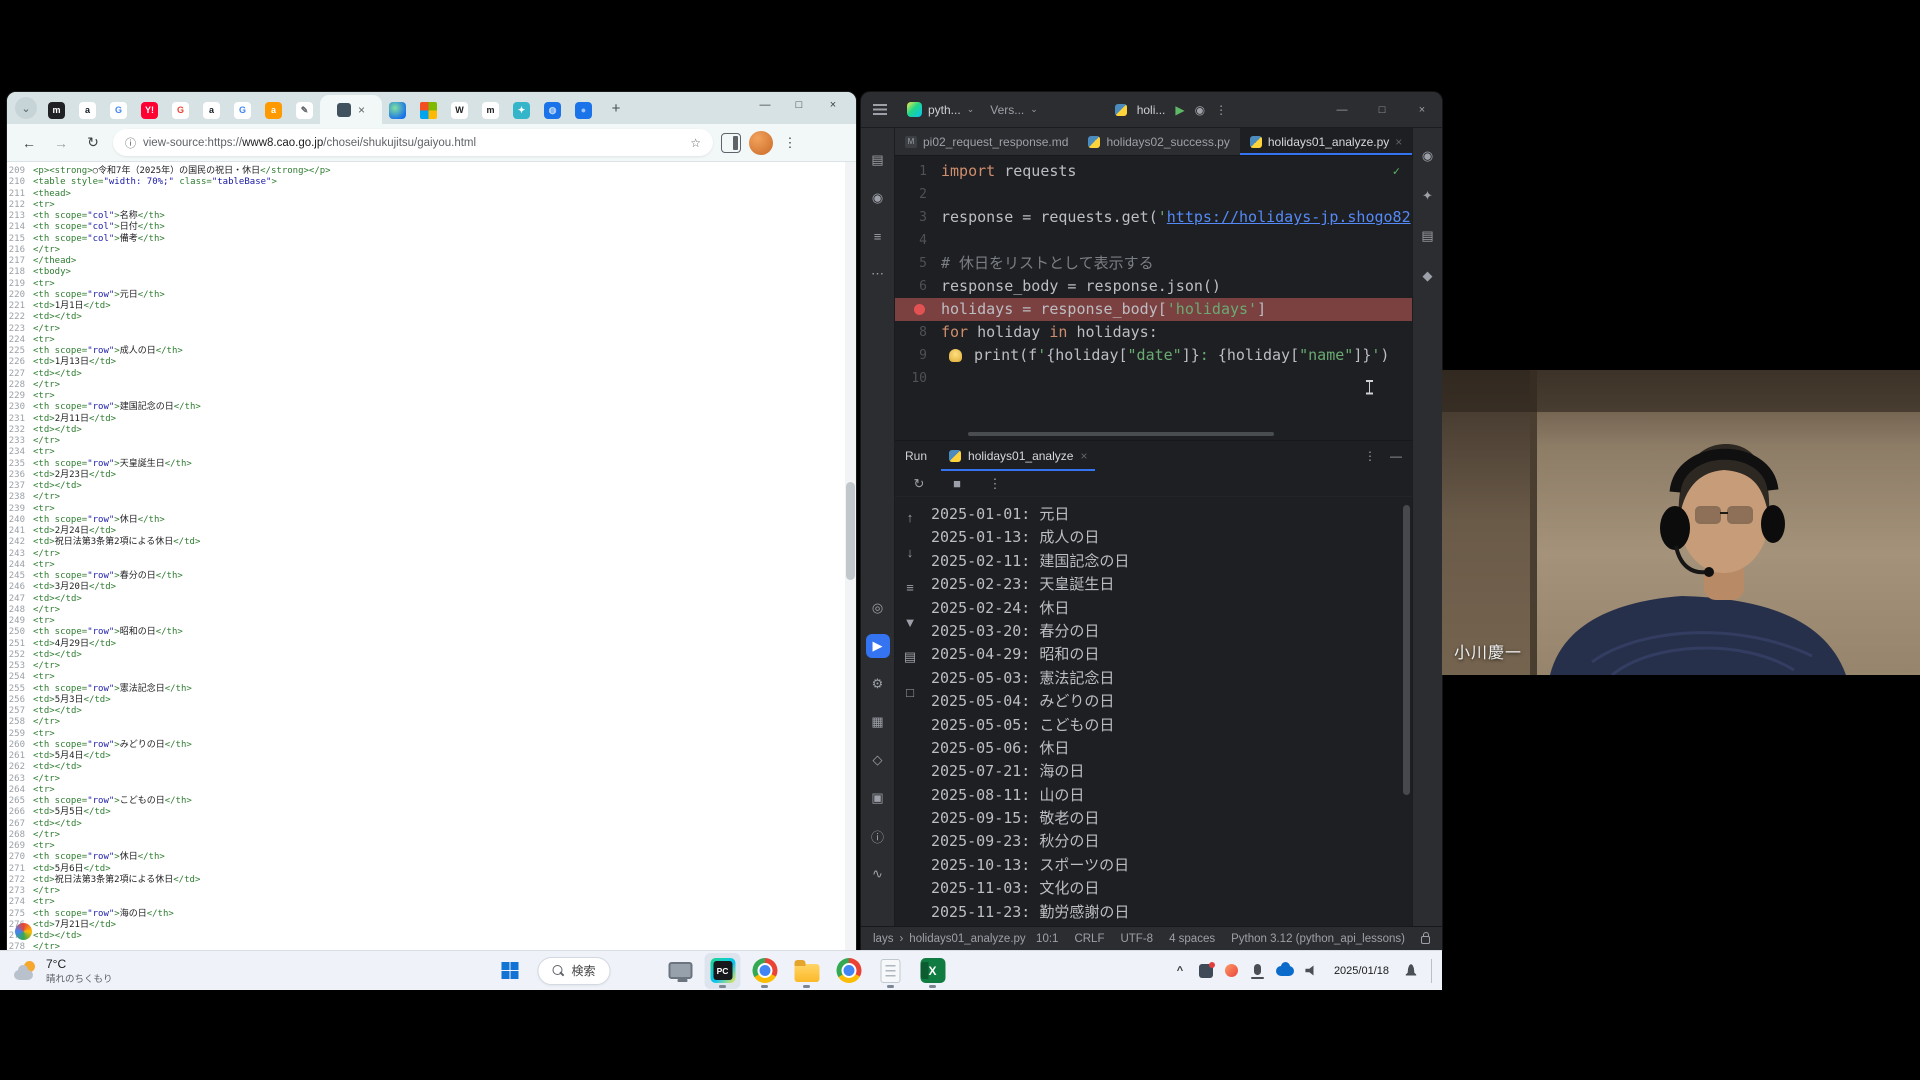 The width and height of the screenshot is (1920, 1080). I want to click on services-icon: ▦, so click(878, 722).